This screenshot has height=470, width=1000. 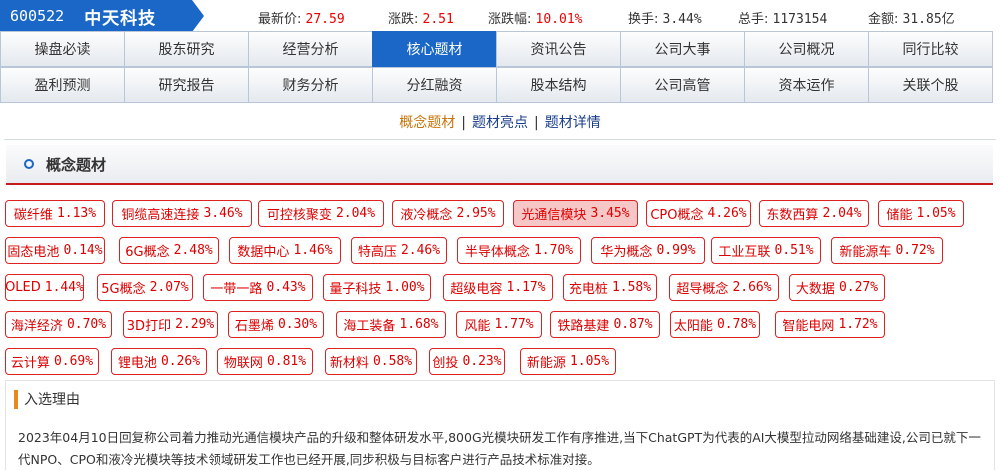 What do you see at coordinates (76, 164) in the screenshot?
I see `section-title: 概念题材` at bounding box center [76, 164].